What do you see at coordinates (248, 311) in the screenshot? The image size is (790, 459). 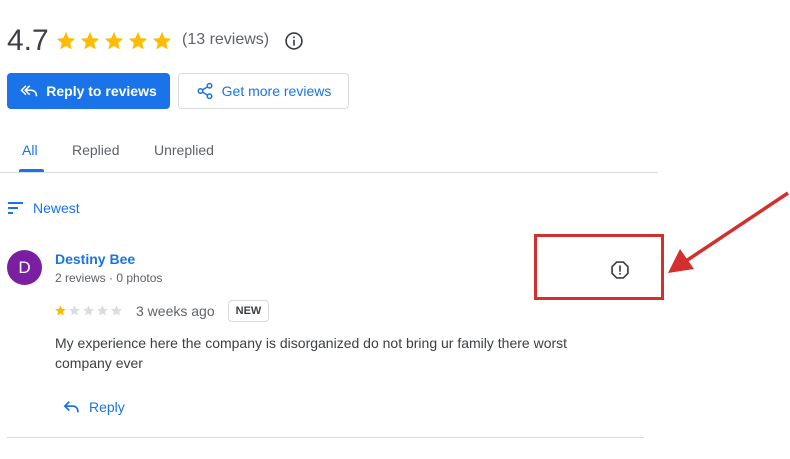 I see `new-badge: NEW` at bounding box center [248, 311].